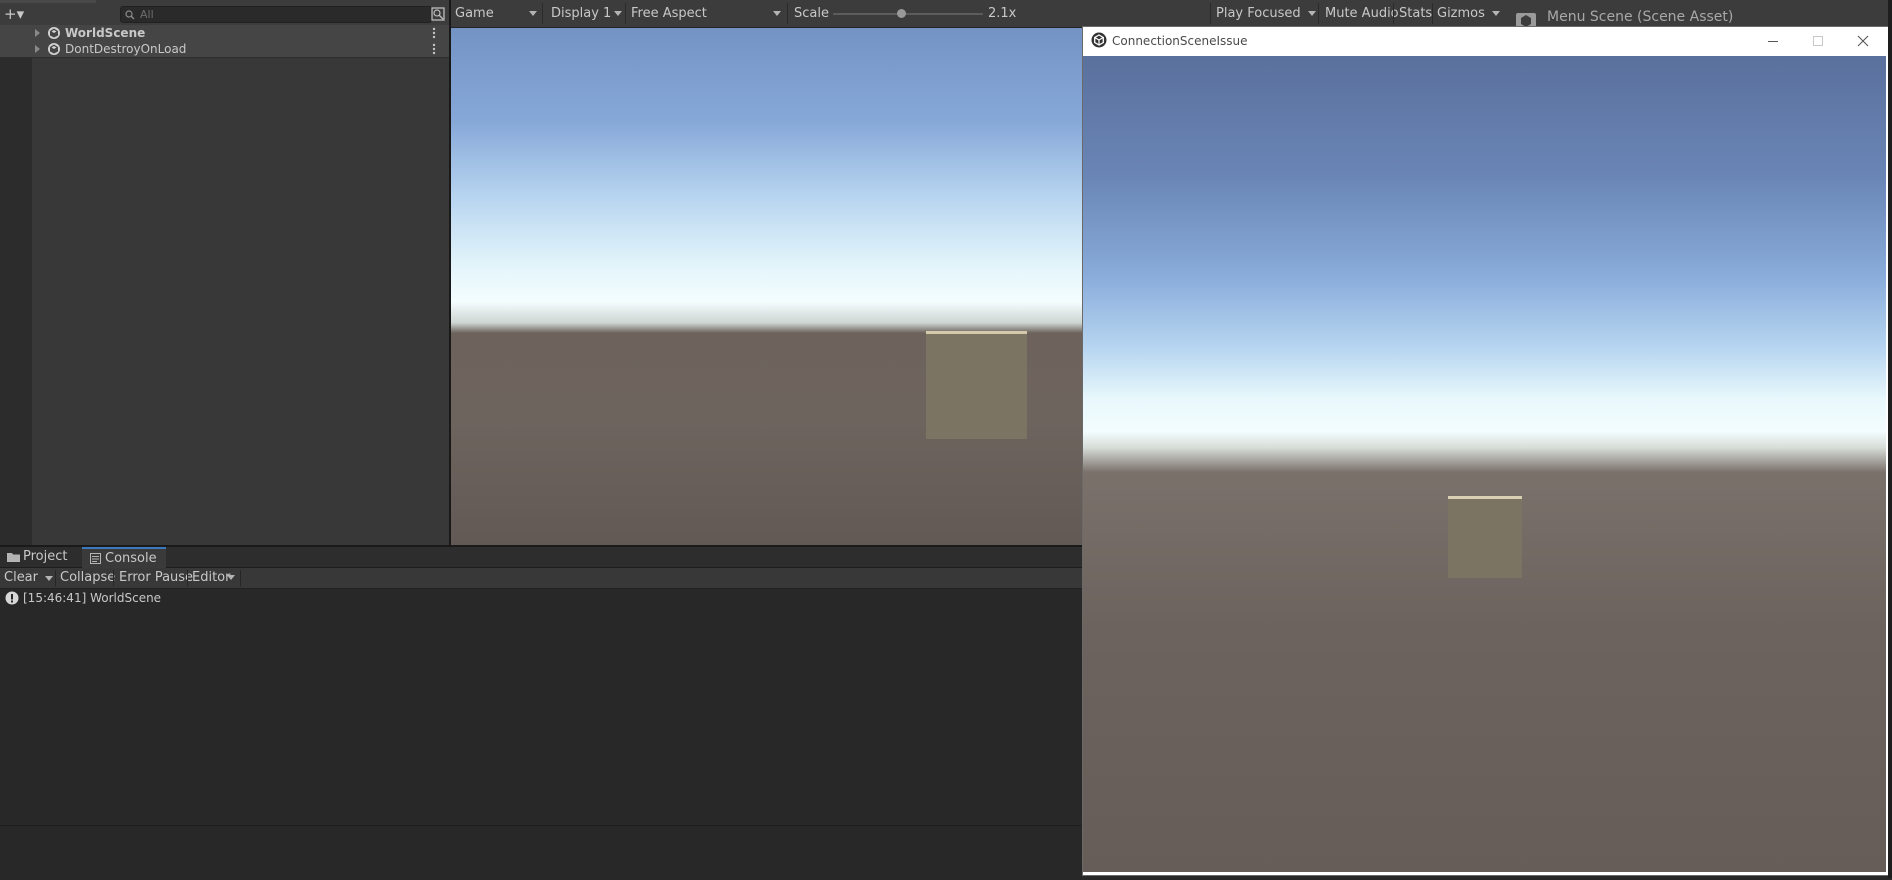 The width and height of the screenshot is (1892, 880). Describe the element at coordinates (126, 598) in the screenshot. I see `log-message: WorldScene` at that location.